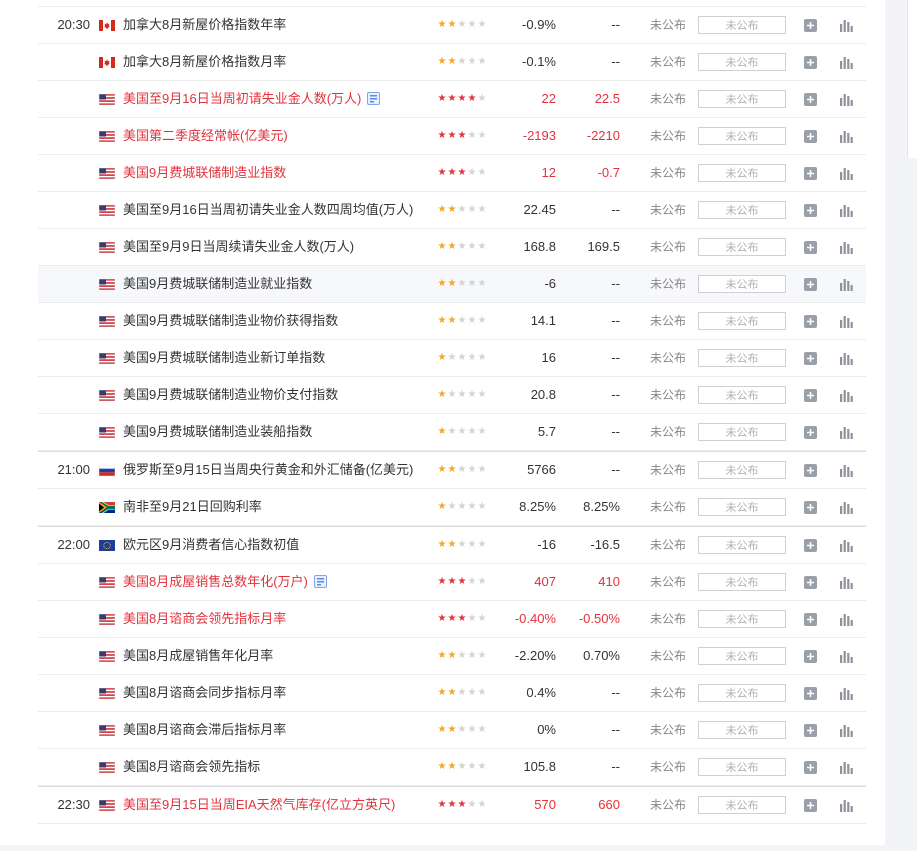 Image resolution: width=917 pixels, height=851 pixels. What do you see at coordinates (217, 432) in the screenshot?
I see `event-name: 美国9月费城联储制造业装船指数` at bounding box center [217, 432].